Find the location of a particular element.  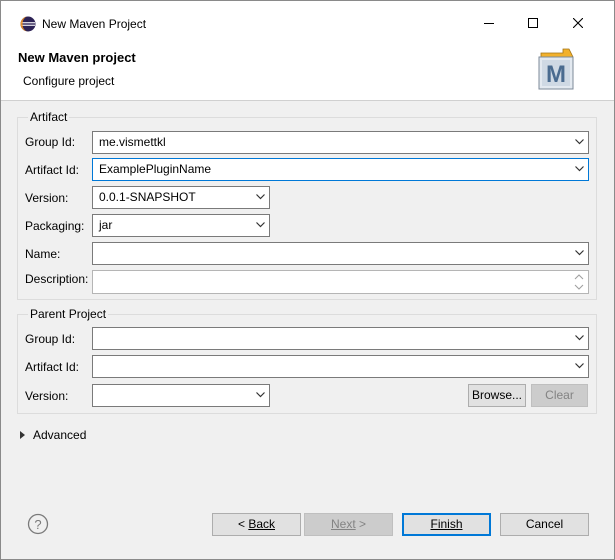

parent-group-id-combo is located at coordinates (340, 338).